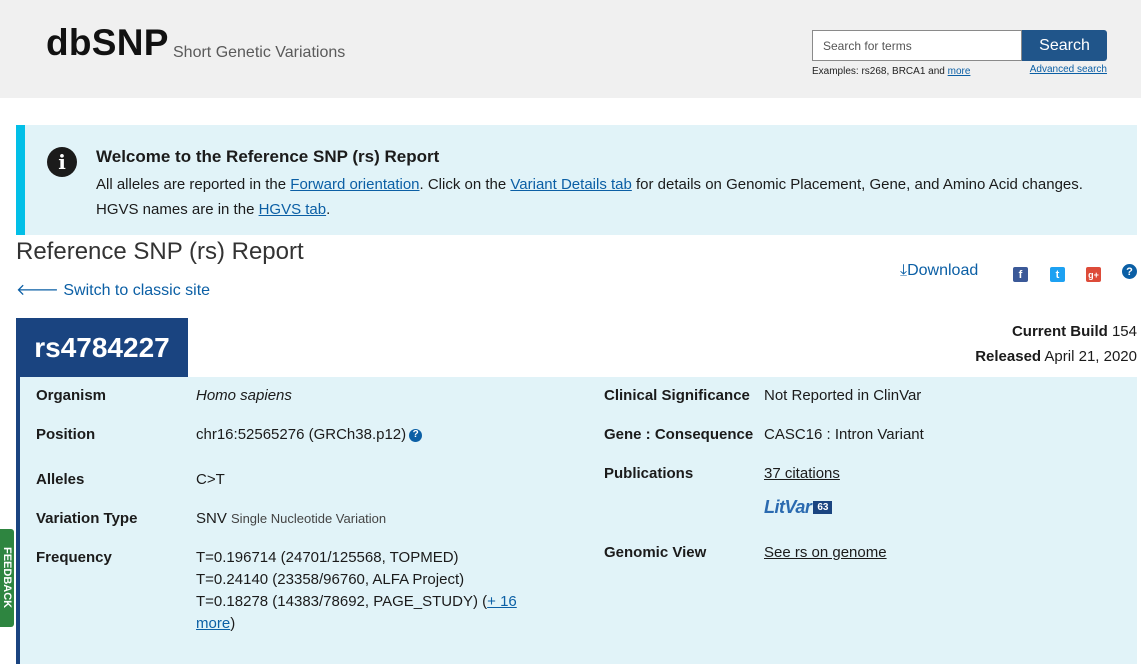  Describe the element at coordinates (7, 578) in the screenshot. I see `feedback-tab: FEEDBACK` at that location.